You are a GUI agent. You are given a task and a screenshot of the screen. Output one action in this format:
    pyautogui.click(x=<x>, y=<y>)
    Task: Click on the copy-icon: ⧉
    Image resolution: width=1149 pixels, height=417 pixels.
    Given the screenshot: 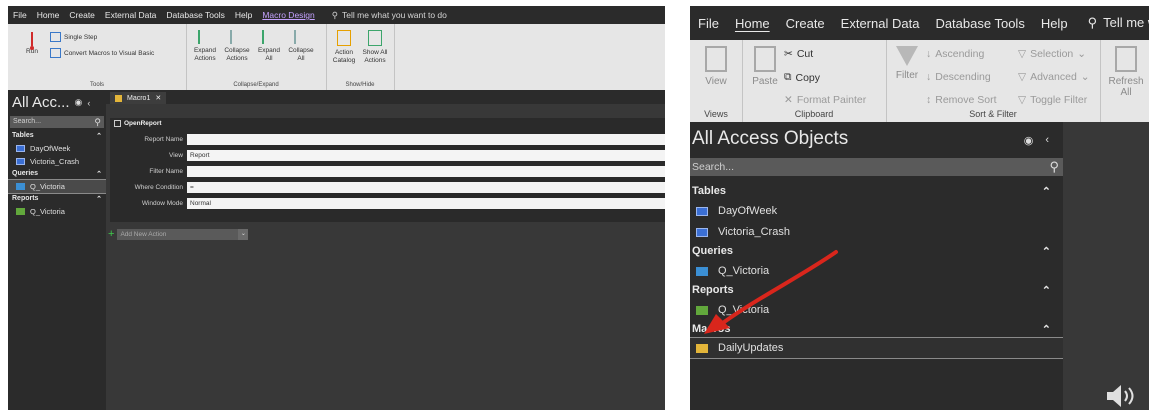 What is the action you would take?
    pyautogui.click(x=788, y=77)
    